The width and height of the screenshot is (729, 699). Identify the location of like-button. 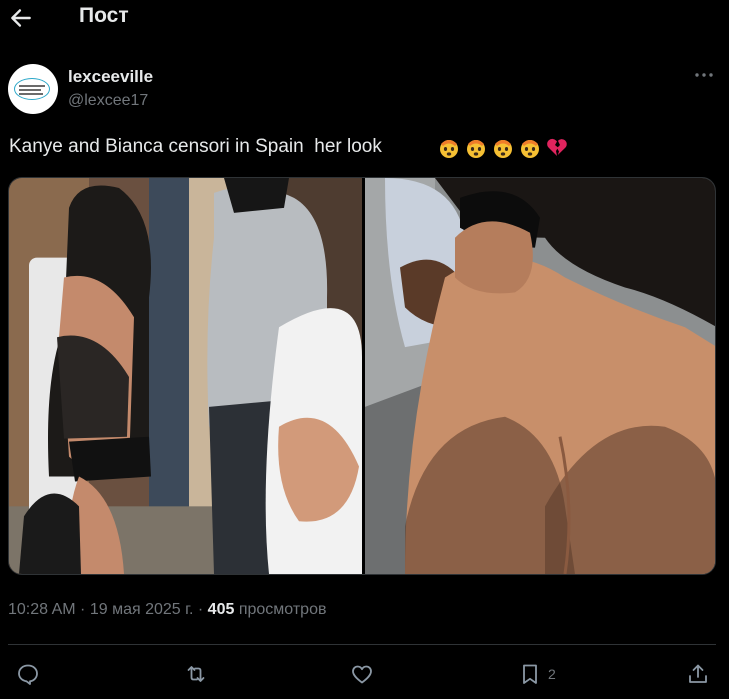
(362, 674).